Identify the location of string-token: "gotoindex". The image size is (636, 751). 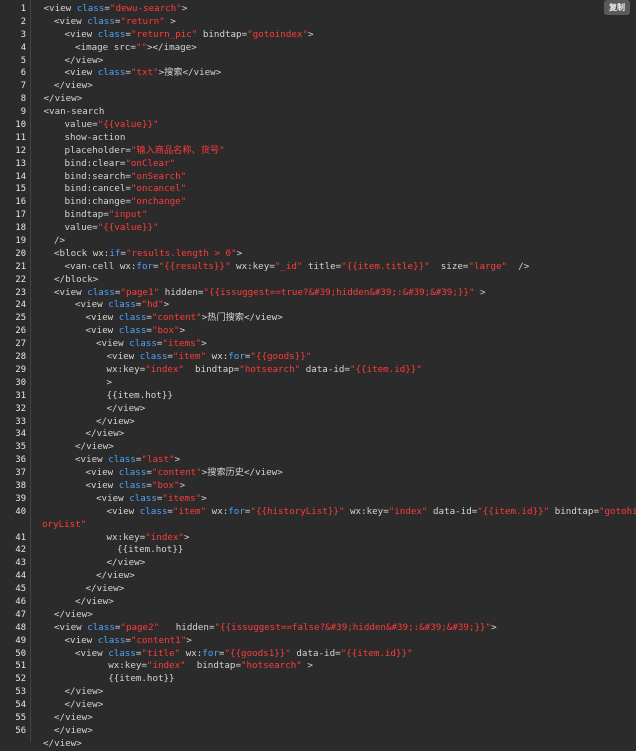
(277, 34).